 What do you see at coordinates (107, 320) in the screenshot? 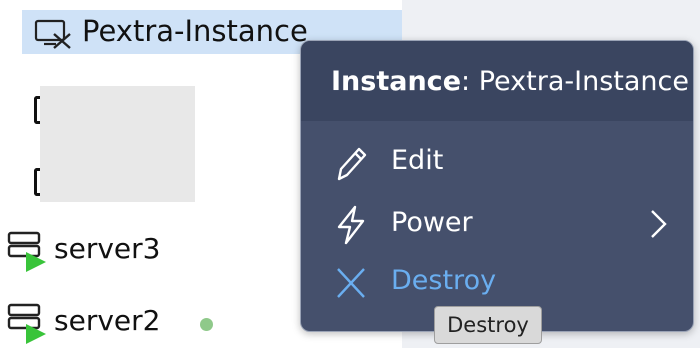
I see `tree-item-label: server2` at bounding box center [107, 320].